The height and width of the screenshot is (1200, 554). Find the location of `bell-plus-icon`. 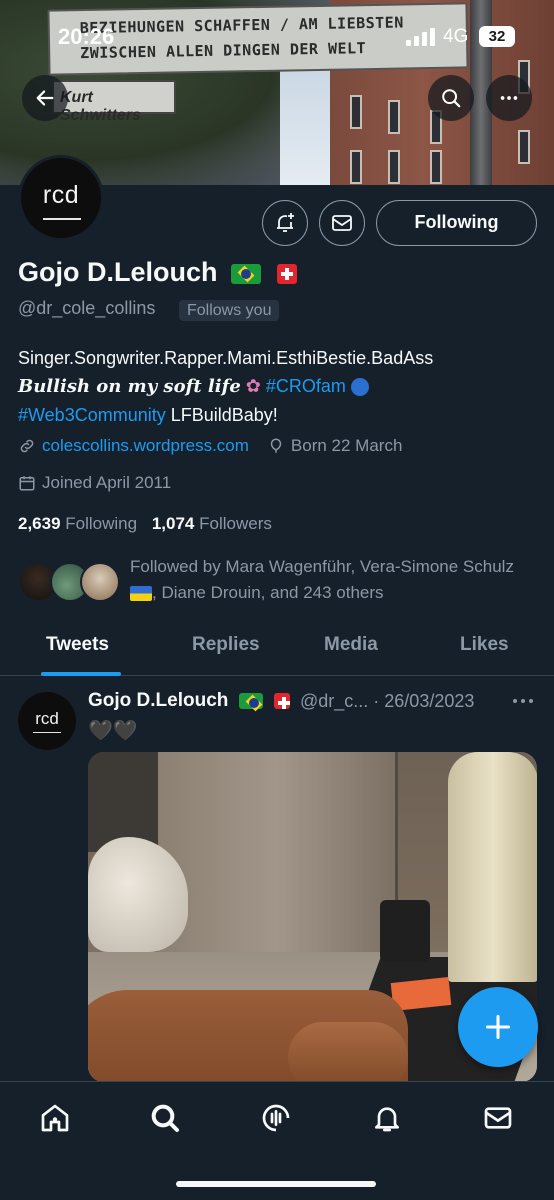

bell-plus-icon is located at coordinates (285, 222).